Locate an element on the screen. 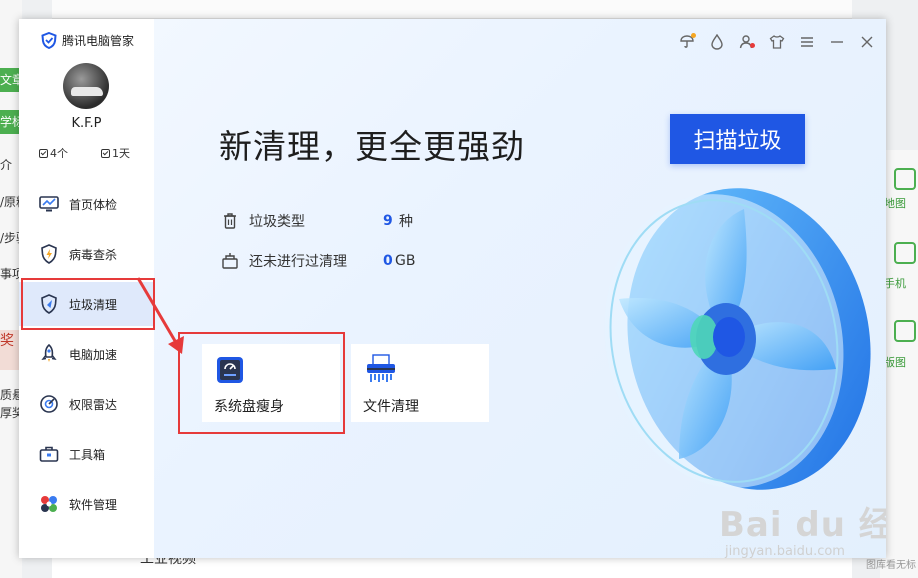 The image size is (918, 578). watermark-url: jingyan.baidu.com is located at coordinates (785, 551).